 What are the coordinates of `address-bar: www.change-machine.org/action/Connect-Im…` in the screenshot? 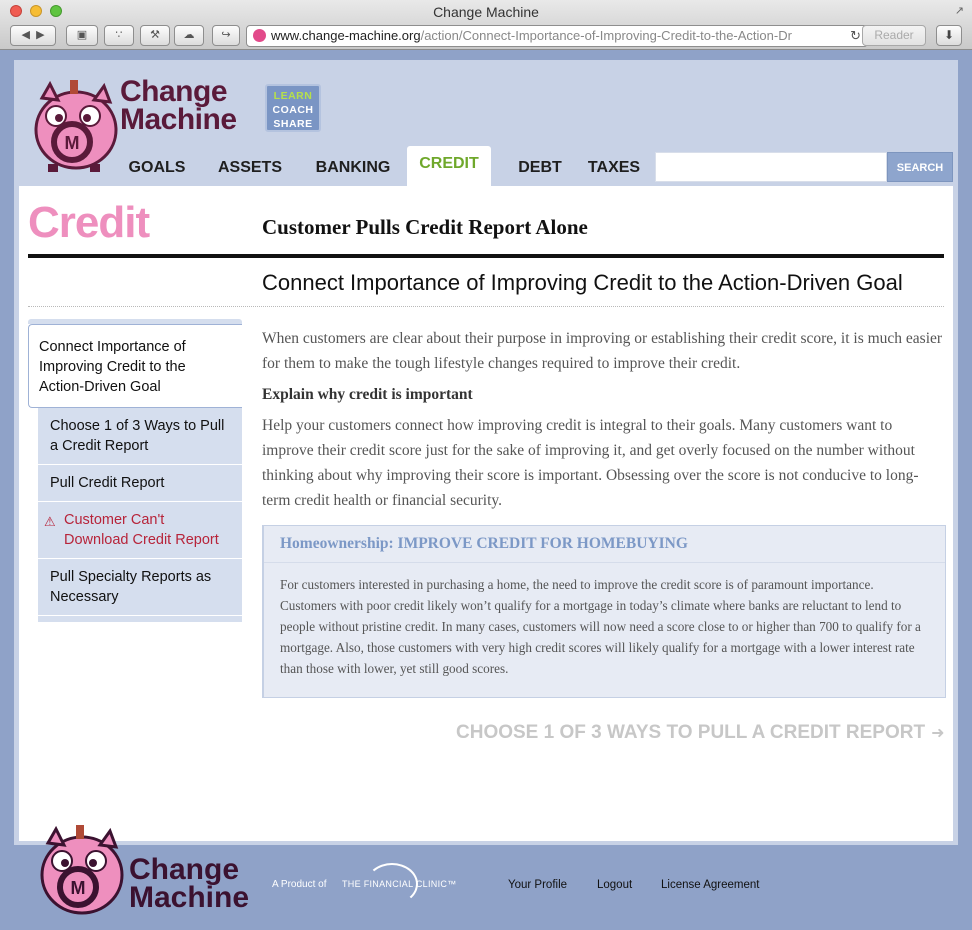 It's located at (557, 36).